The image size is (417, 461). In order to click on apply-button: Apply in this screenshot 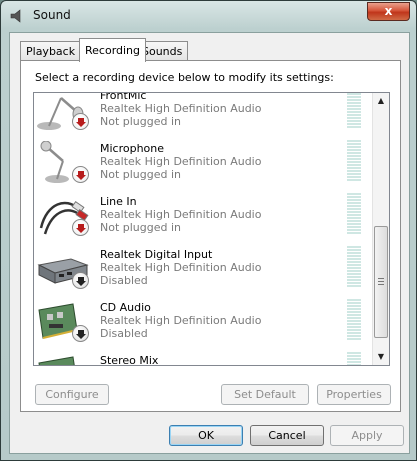, I will do `click(367, 435)`.